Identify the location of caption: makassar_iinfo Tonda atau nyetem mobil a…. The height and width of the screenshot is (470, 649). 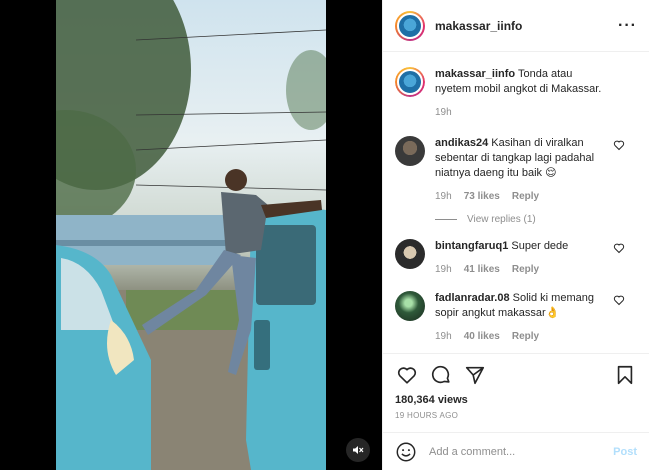
(516, 93).